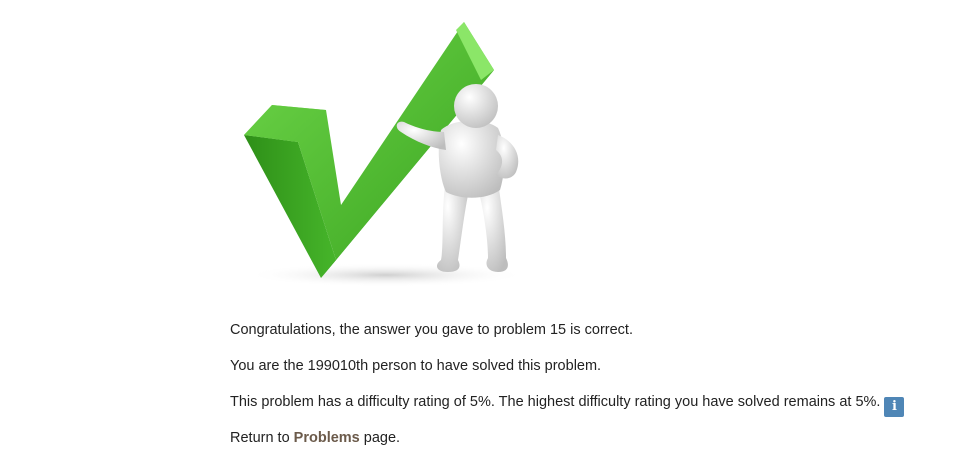 The height and width of the screenshot is (463, 972). I want to click on return-prefix: Return to, so click(262, 438).